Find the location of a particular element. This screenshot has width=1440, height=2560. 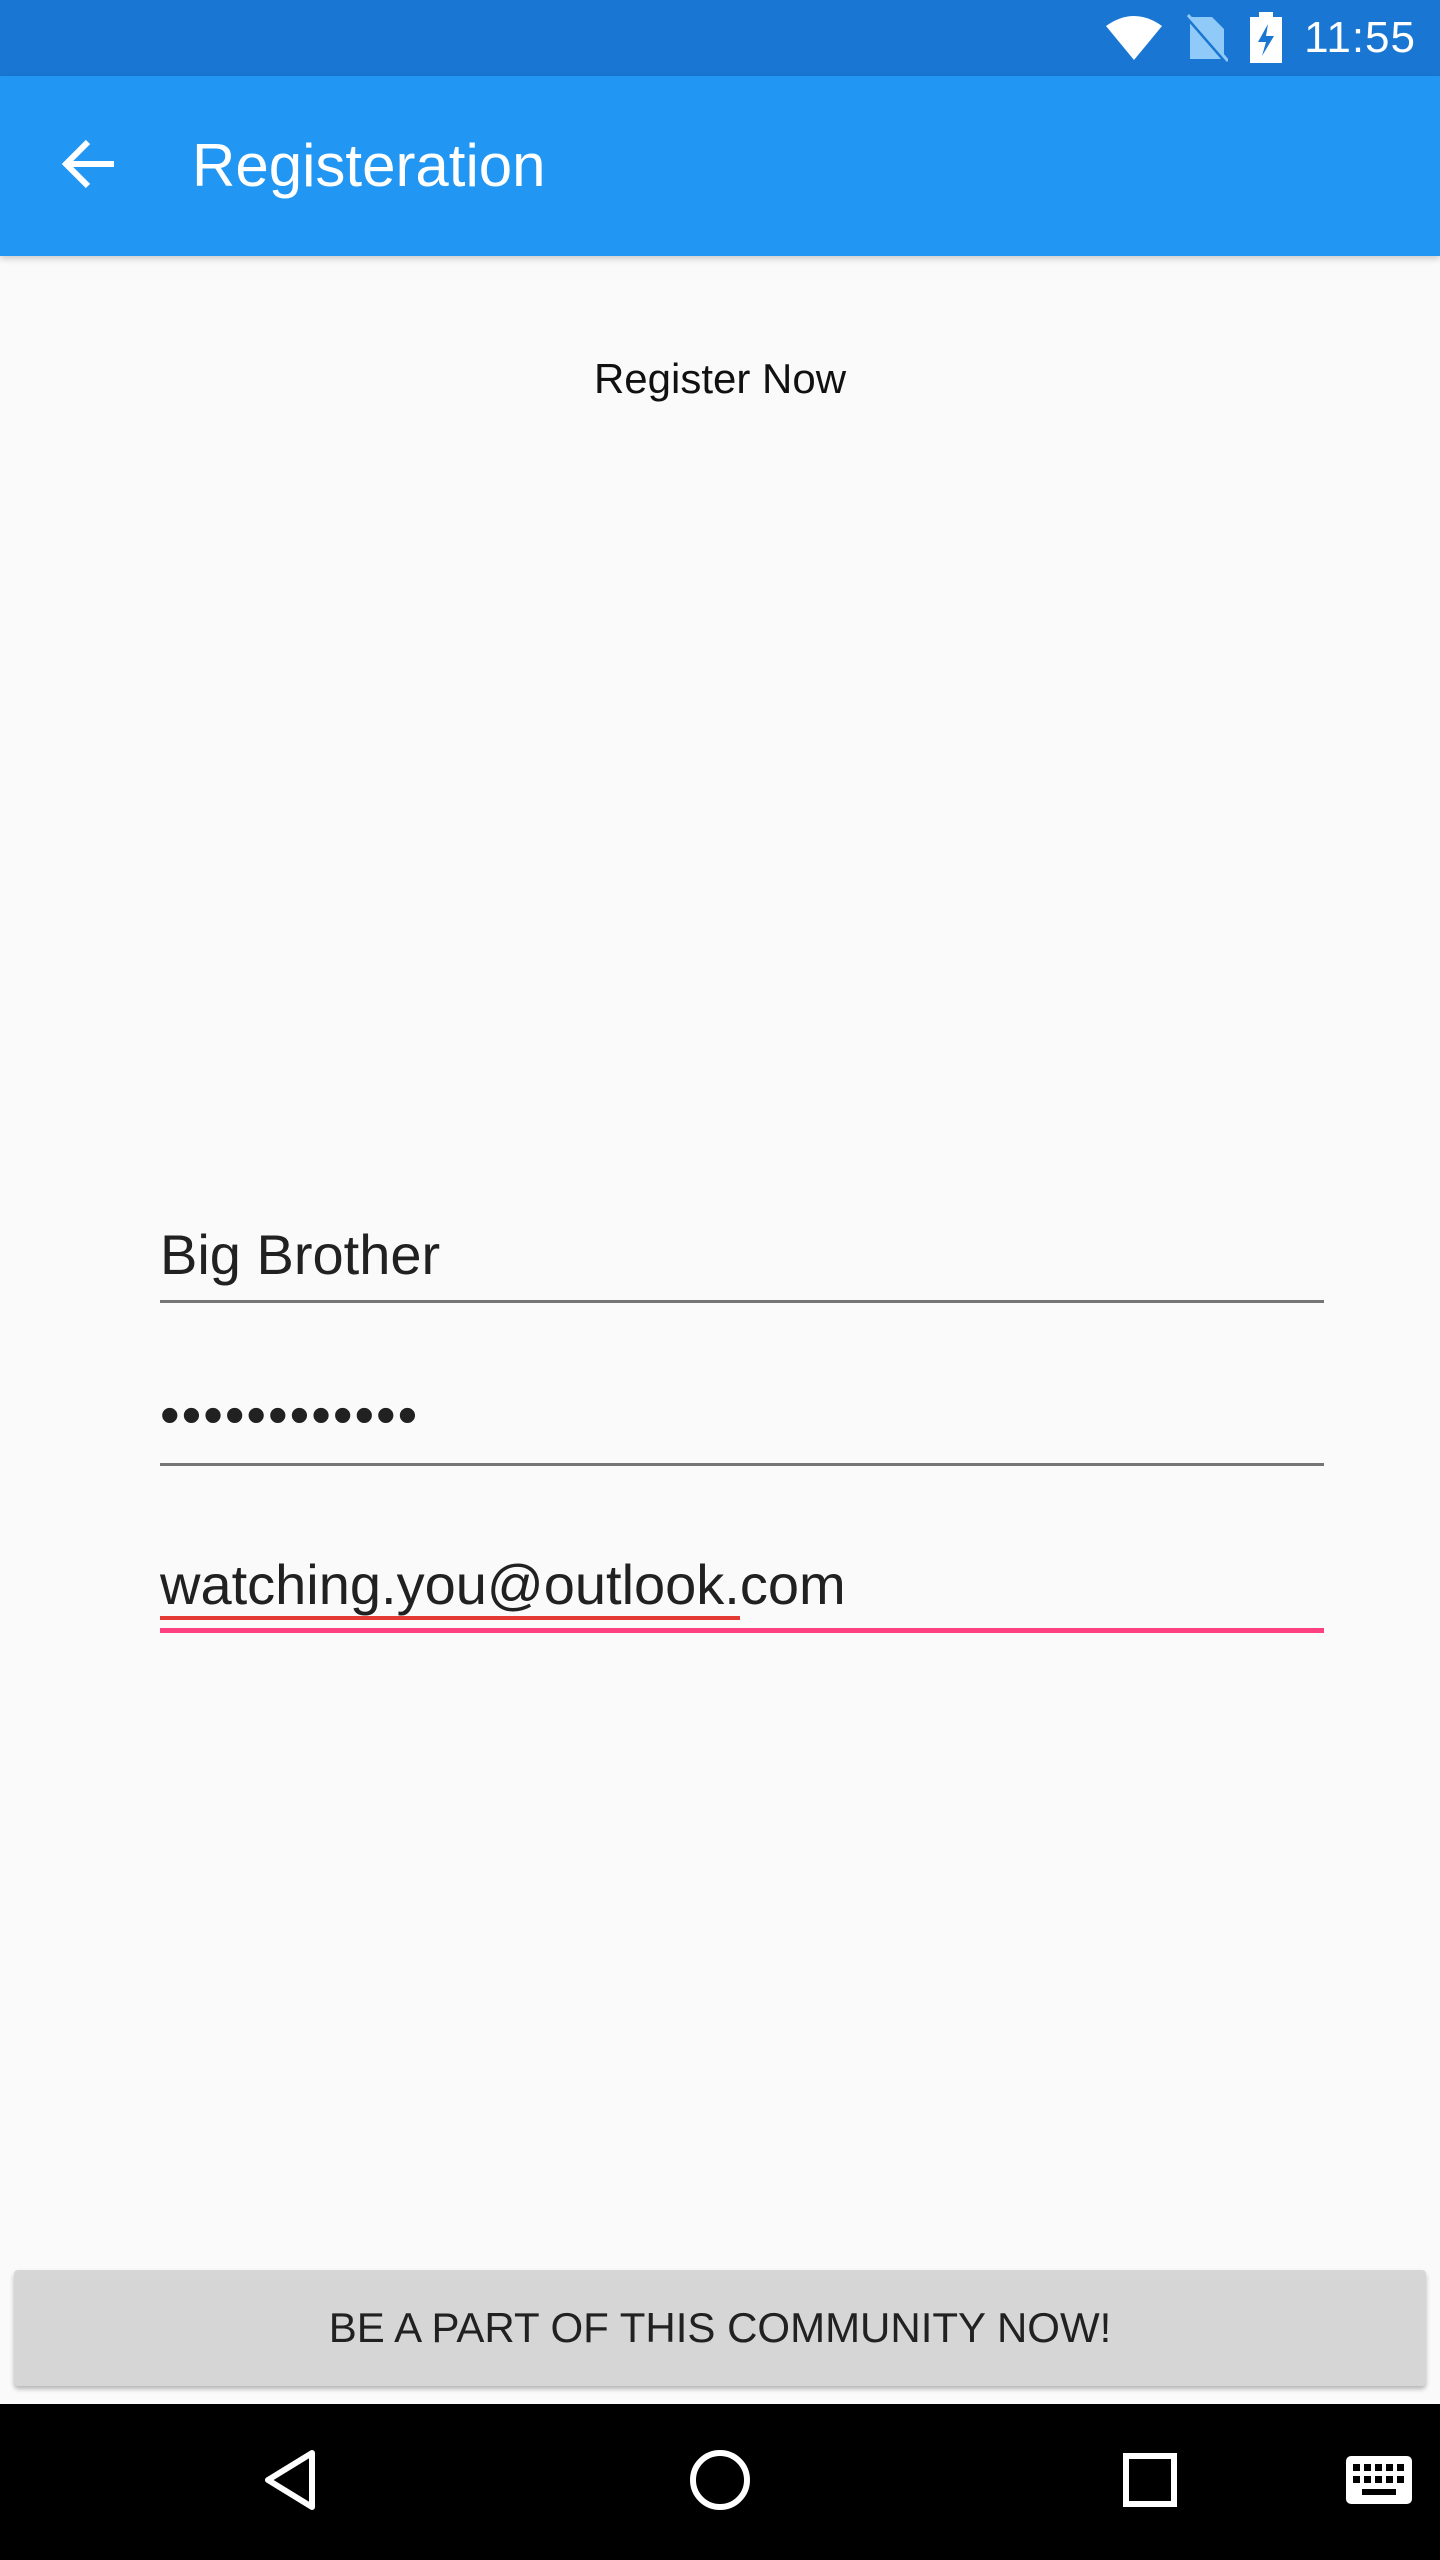

home-circle-icon is located at coordinates (720, 2482).